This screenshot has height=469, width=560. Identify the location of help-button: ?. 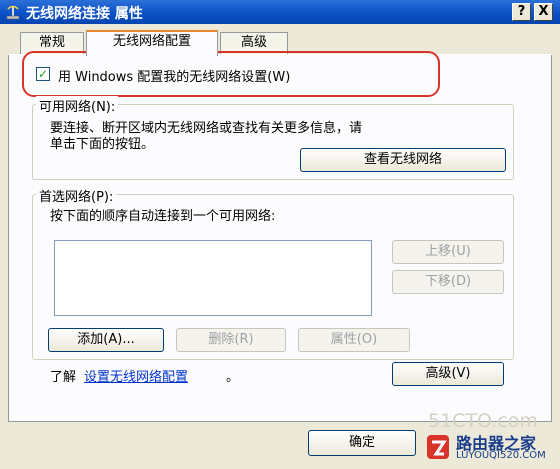
(521, 12).